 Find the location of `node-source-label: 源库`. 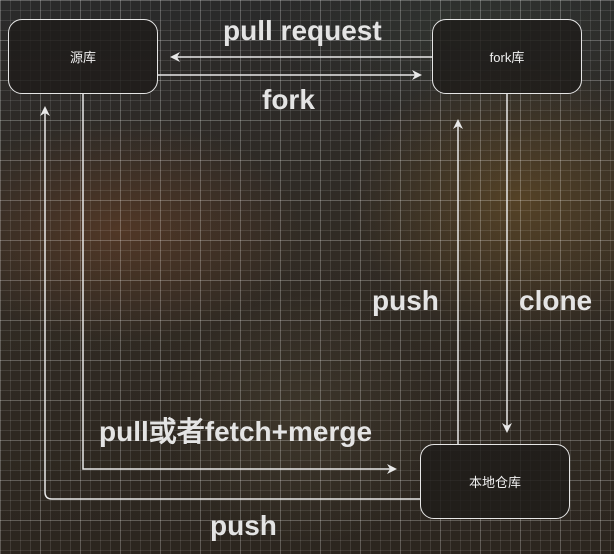

node-source-label: 源库 is located at coordinates (82, 57).